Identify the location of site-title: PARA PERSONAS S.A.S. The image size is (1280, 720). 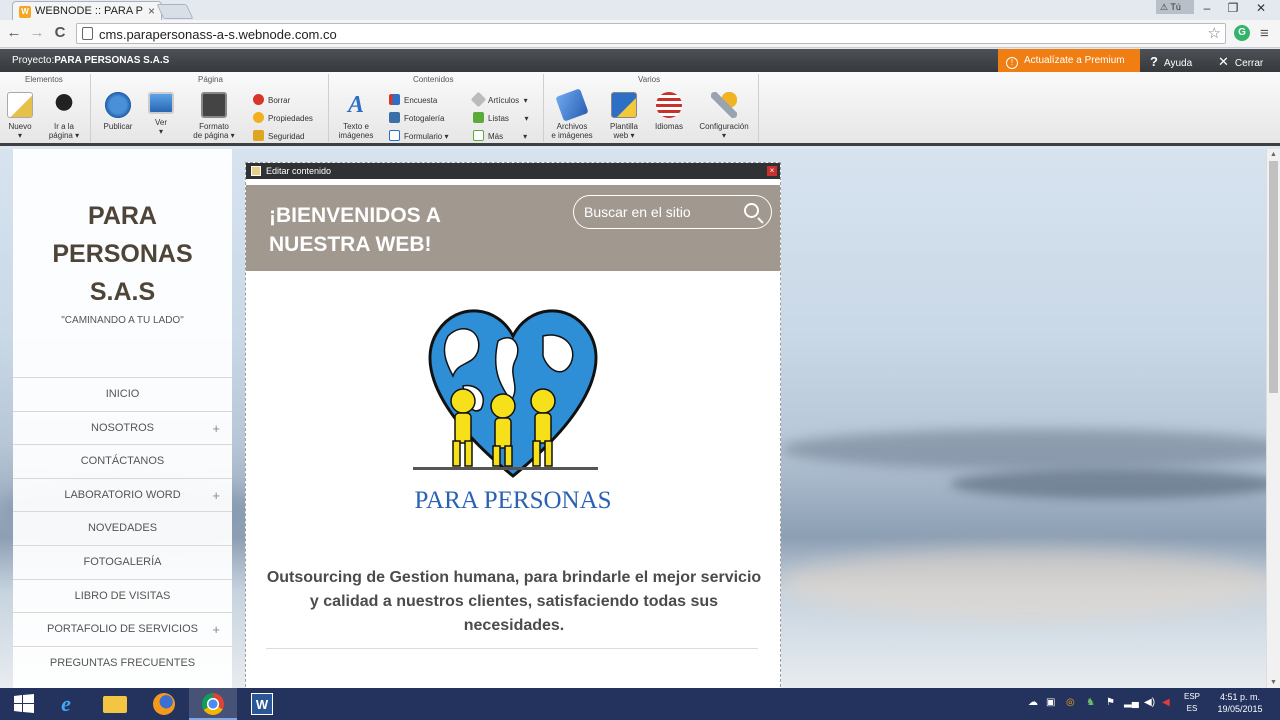
(122, 254).